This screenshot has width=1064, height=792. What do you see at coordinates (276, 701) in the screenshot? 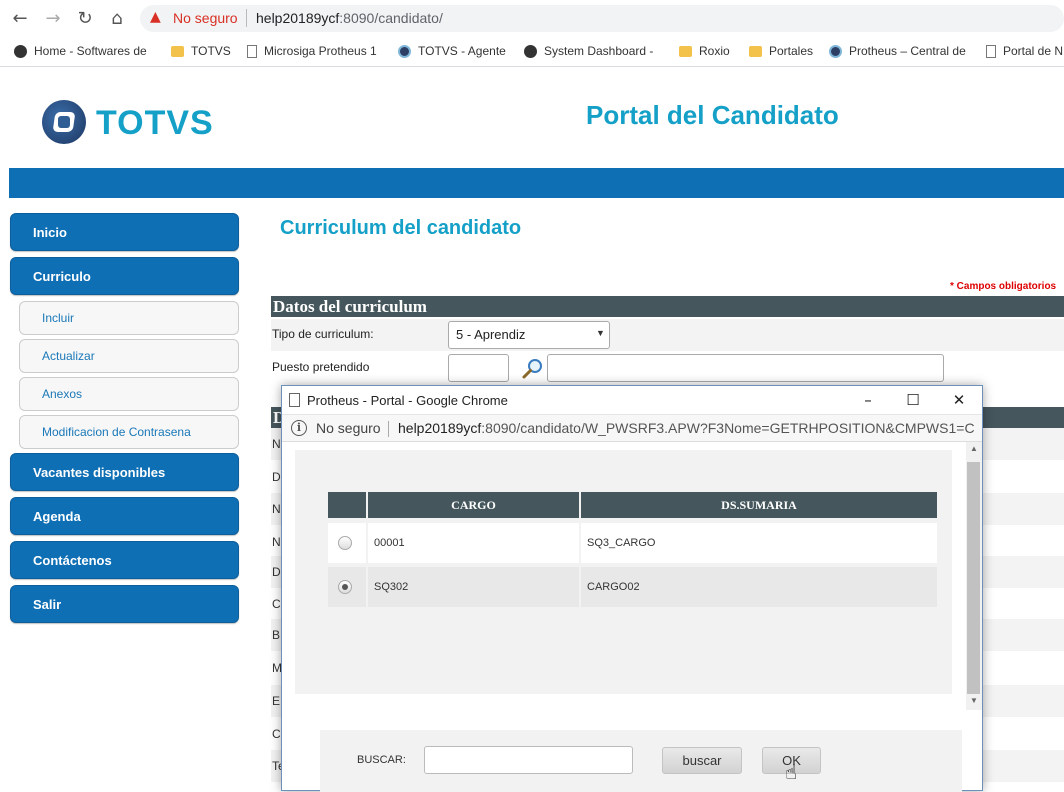
I see `form-field-label: E` at bounding box center [276, 701].